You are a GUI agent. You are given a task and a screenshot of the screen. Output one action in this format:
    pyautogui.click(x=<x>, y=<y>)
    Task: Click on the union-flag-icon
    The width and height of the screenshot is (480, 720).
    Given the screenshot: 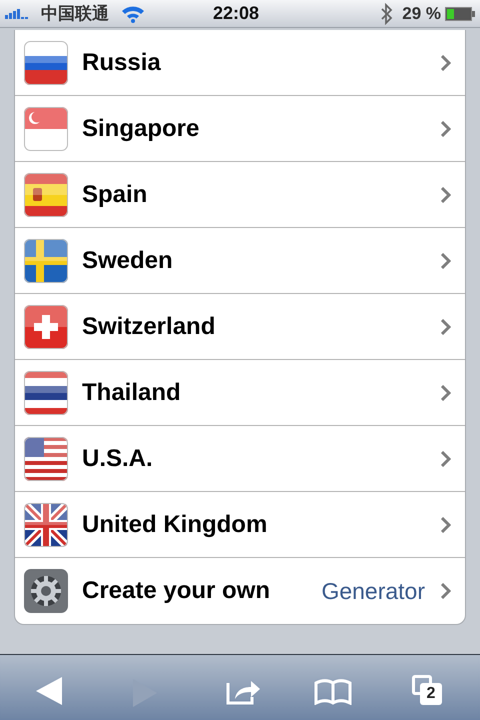 What is the action you would take?
    pyautogui.click(x=46, y=524)
    